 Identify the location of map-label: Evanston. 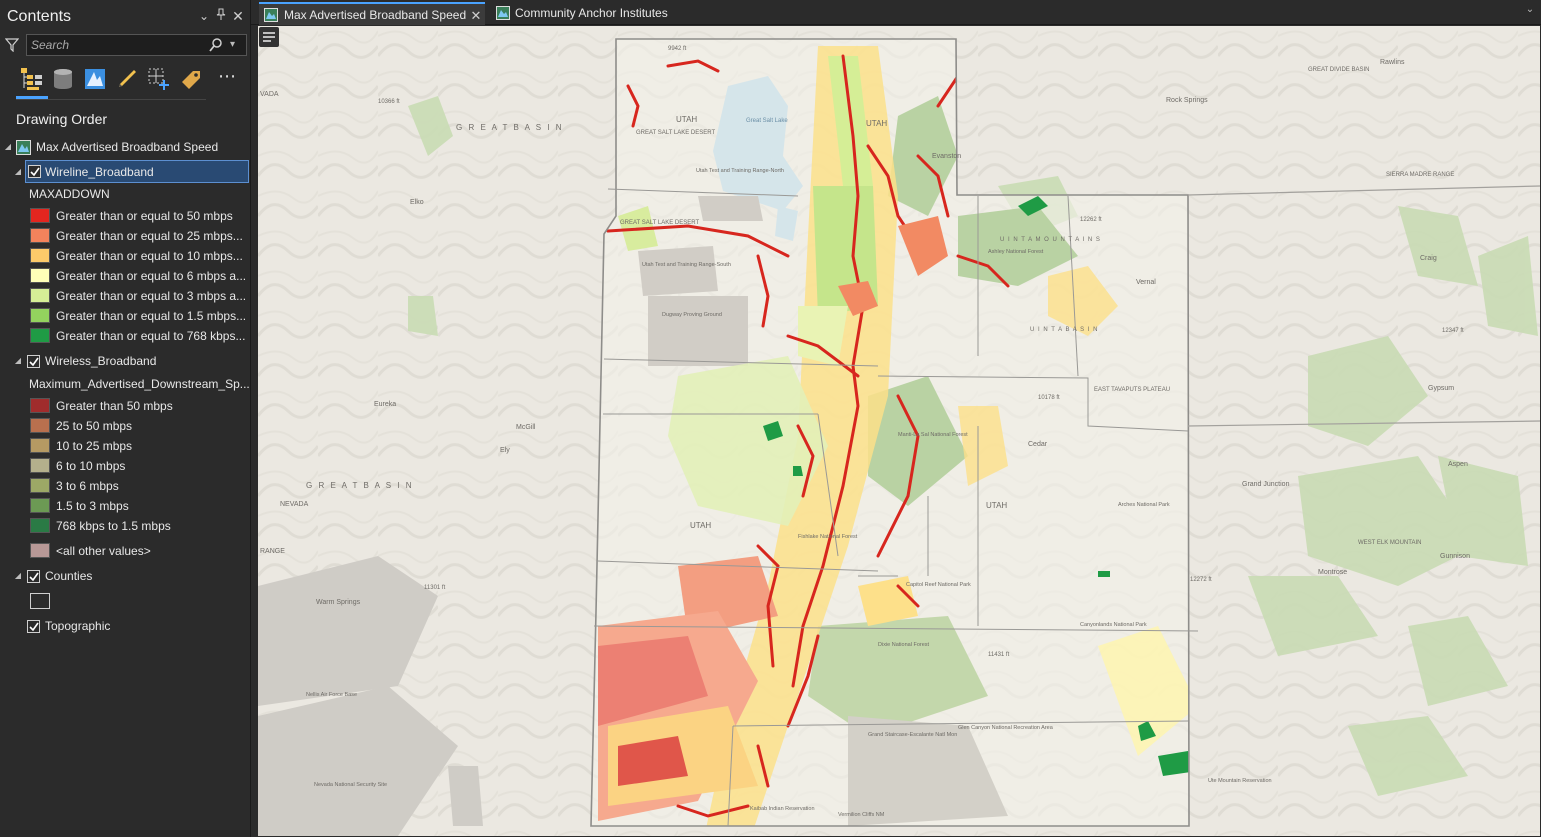
(946, 156).